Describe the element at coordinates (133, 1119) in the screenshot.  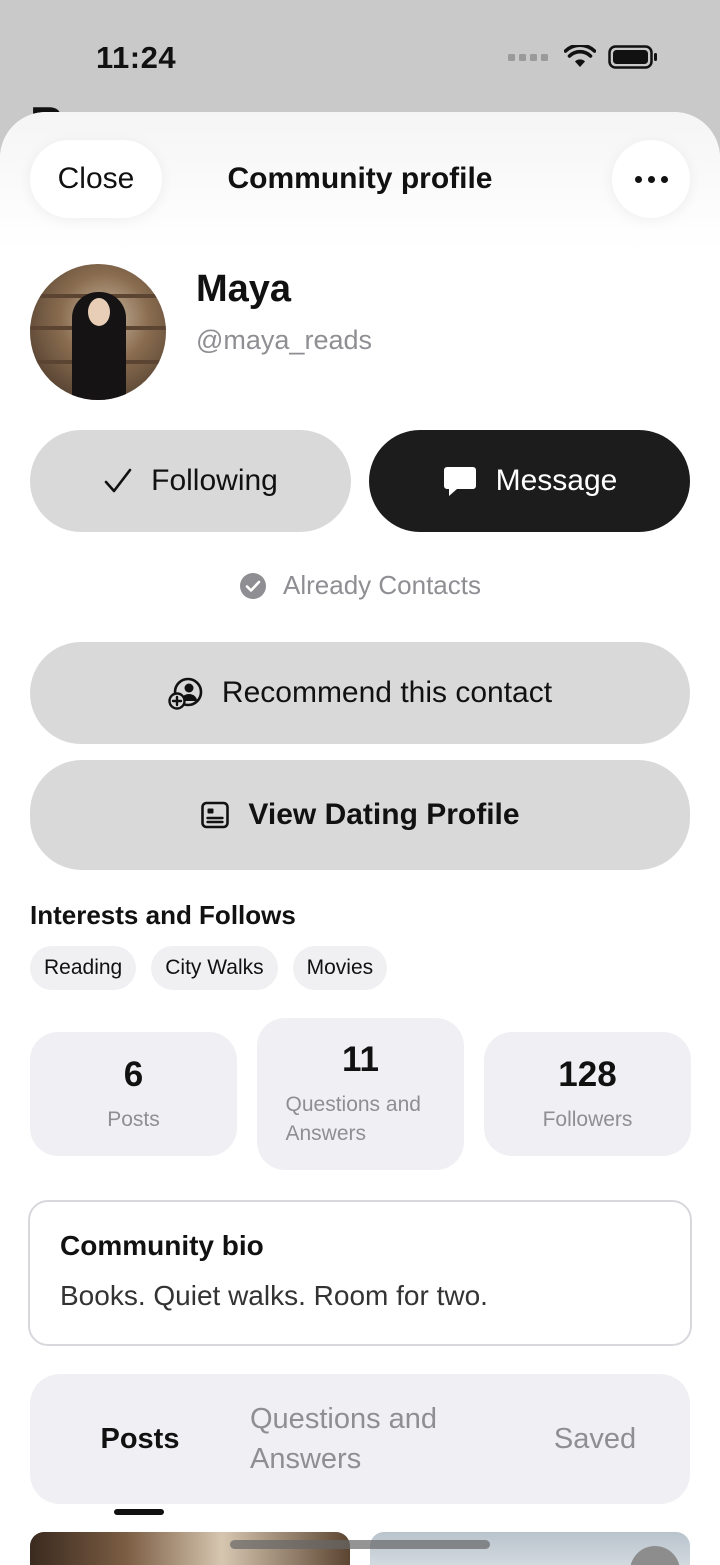
I see `stat-label: Posts` at that location.